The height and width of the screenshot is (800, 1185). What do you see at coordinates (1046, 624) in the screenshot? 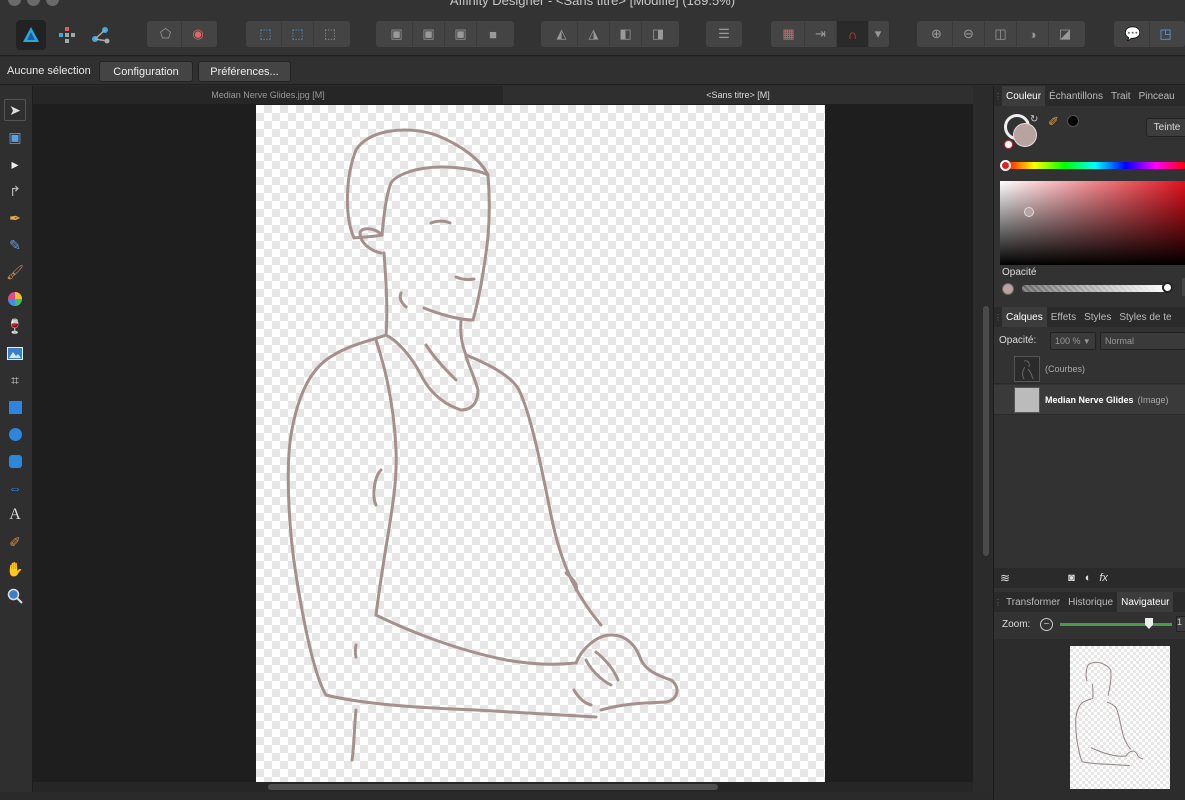
I see `zoom-out-icon: −` at bounding box center [1046, 624].